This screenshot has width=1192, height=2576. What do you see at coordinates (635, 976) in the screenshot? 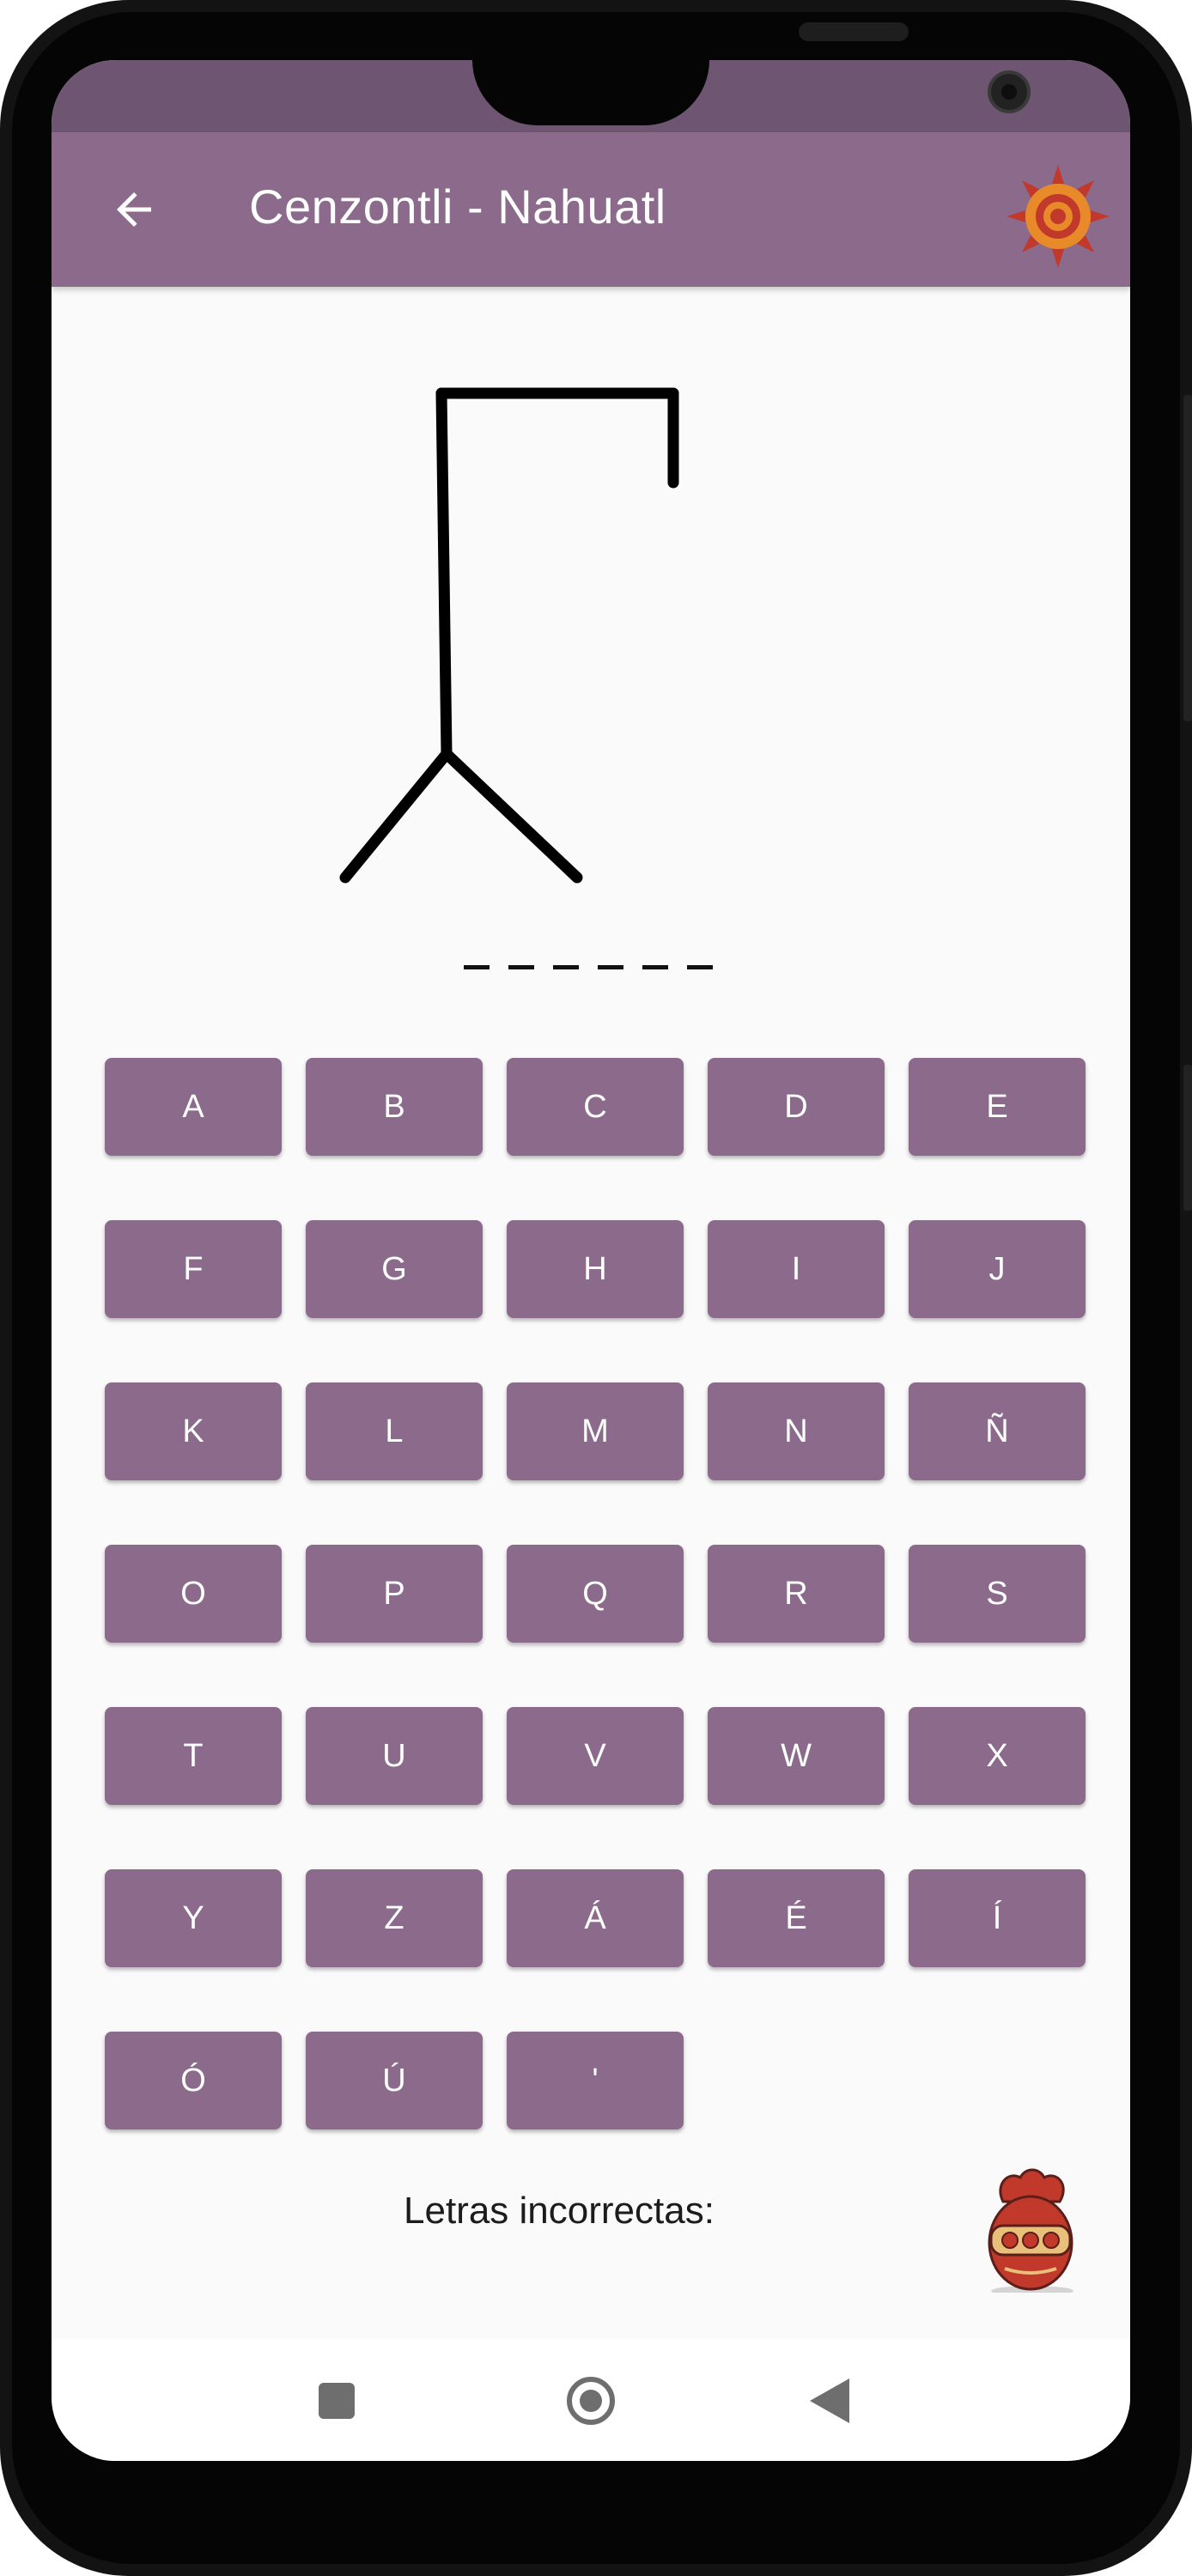
I see `word-blanks` at bounding box center [635, 976].